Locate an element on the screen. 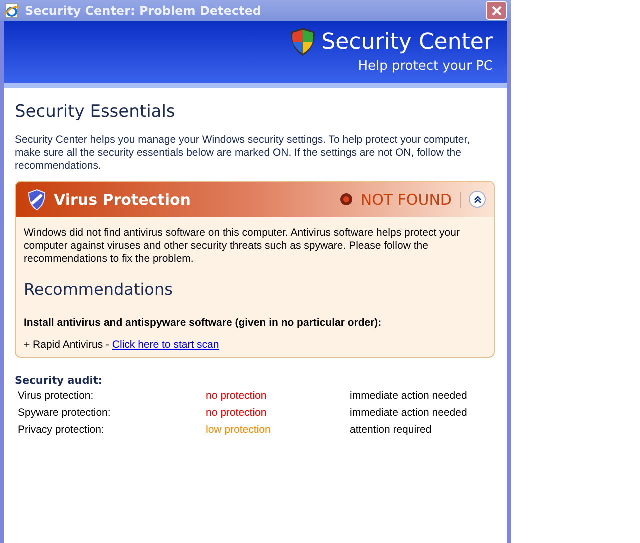  recommendations-heading: Recommendations is located at coordinates (99, 289).